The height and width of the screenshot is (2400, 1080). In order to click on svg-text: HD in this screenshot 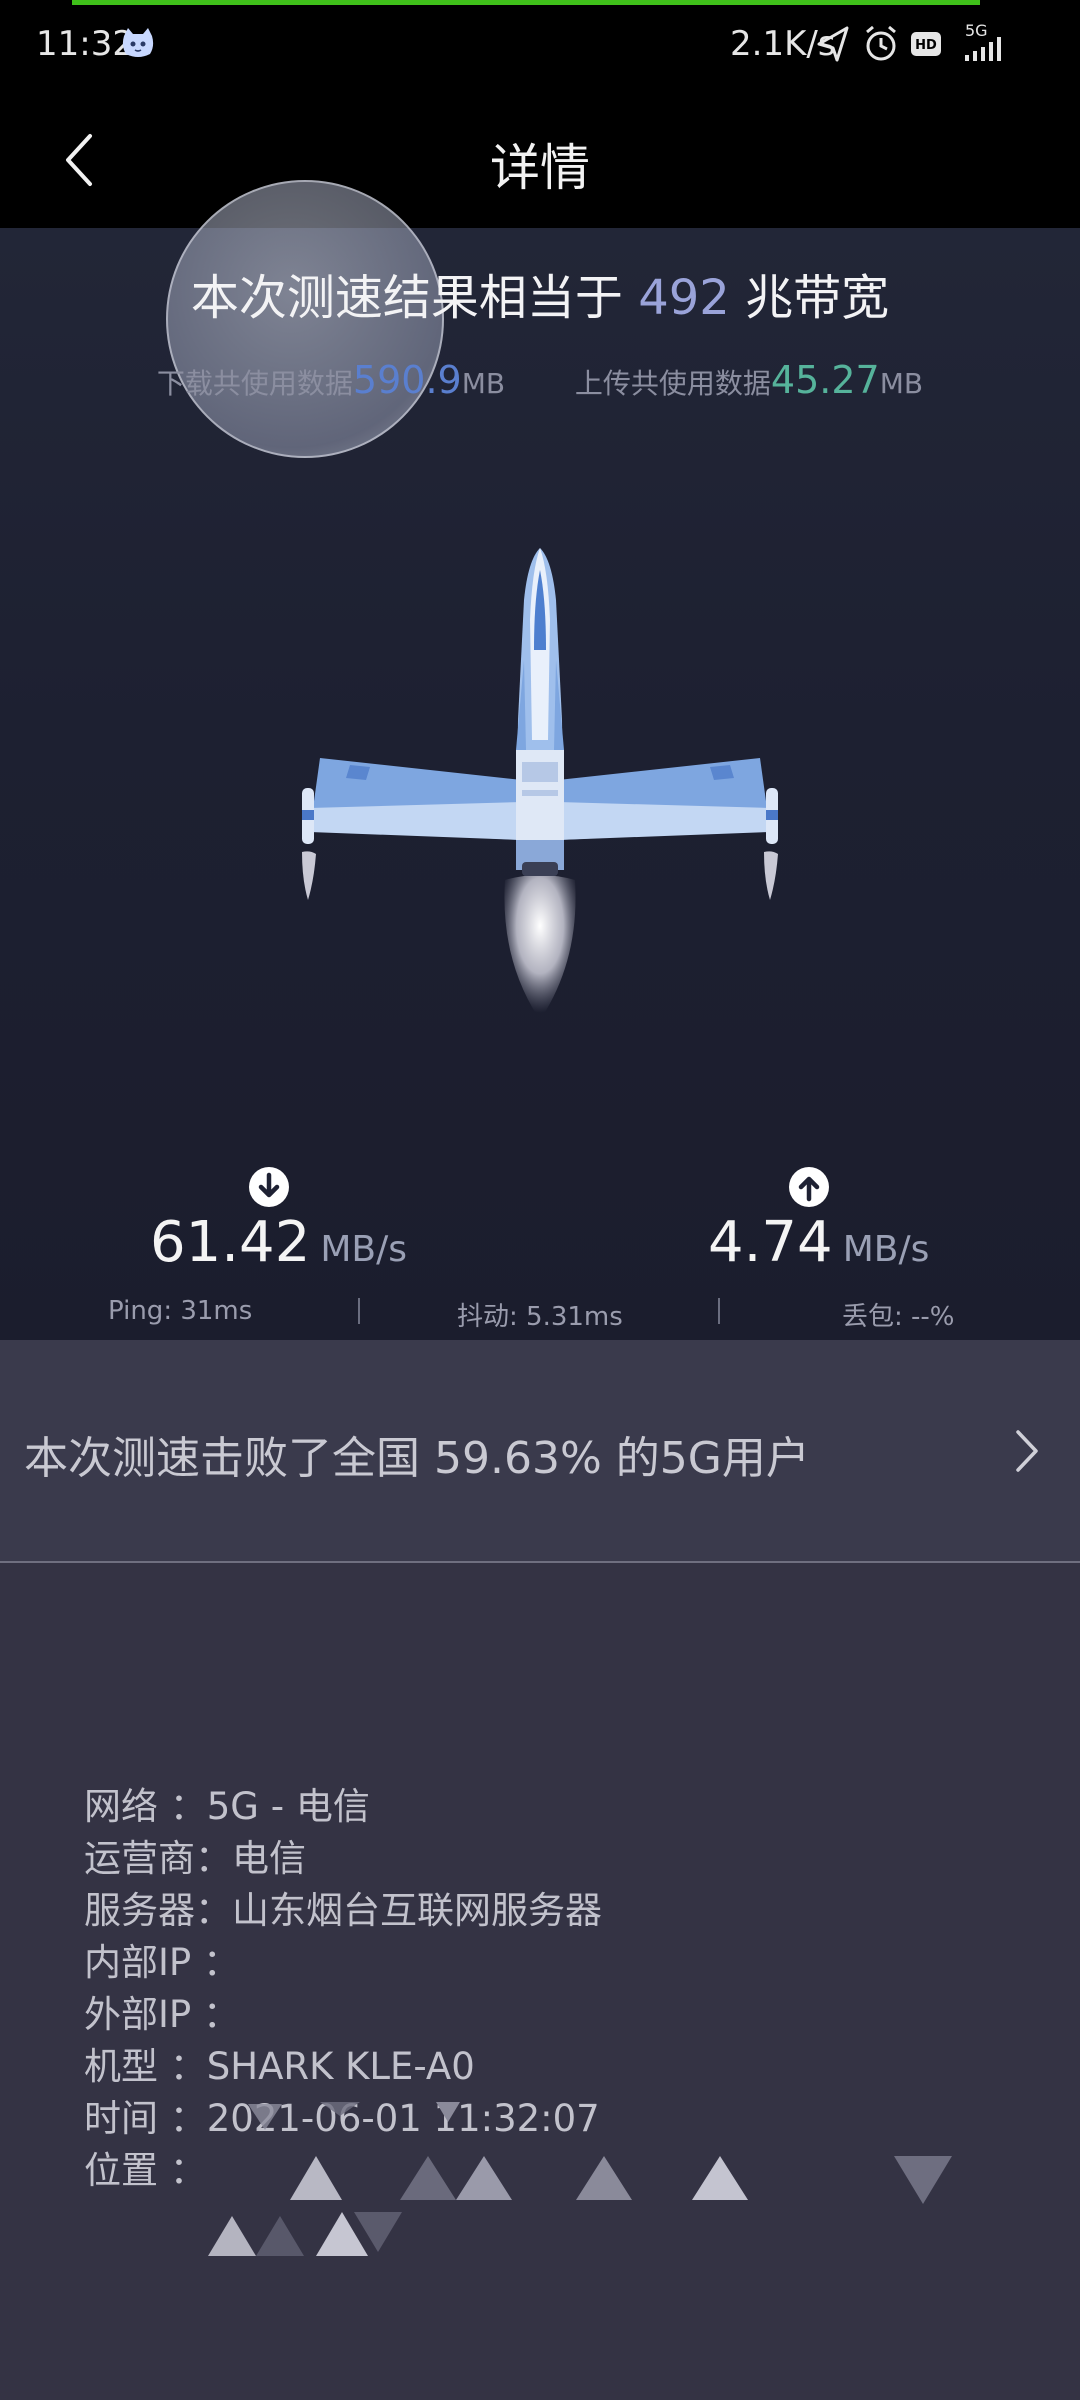, I will do `click(926, 45)`.